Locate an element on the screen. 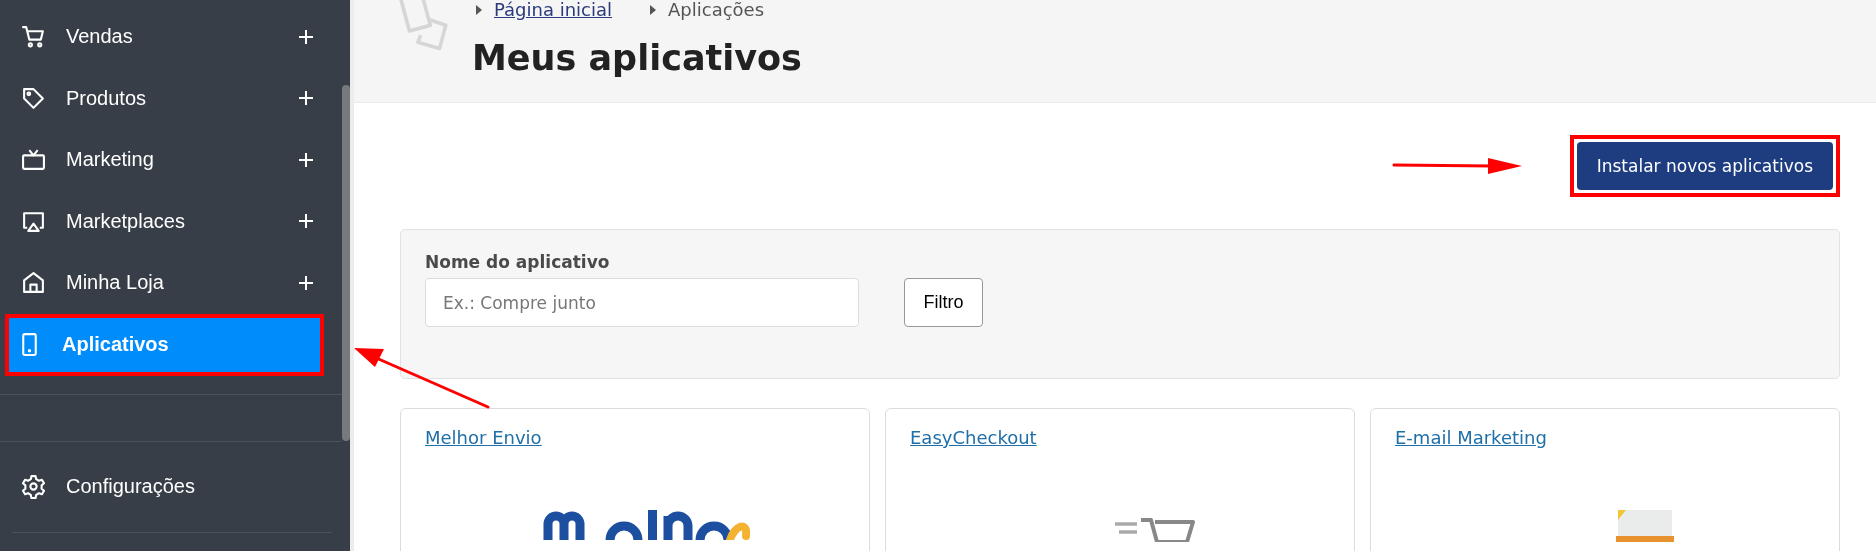 This screenshot has height=551, width=1876. sidebar-item: Marketing is located at coordinates (167, 160).